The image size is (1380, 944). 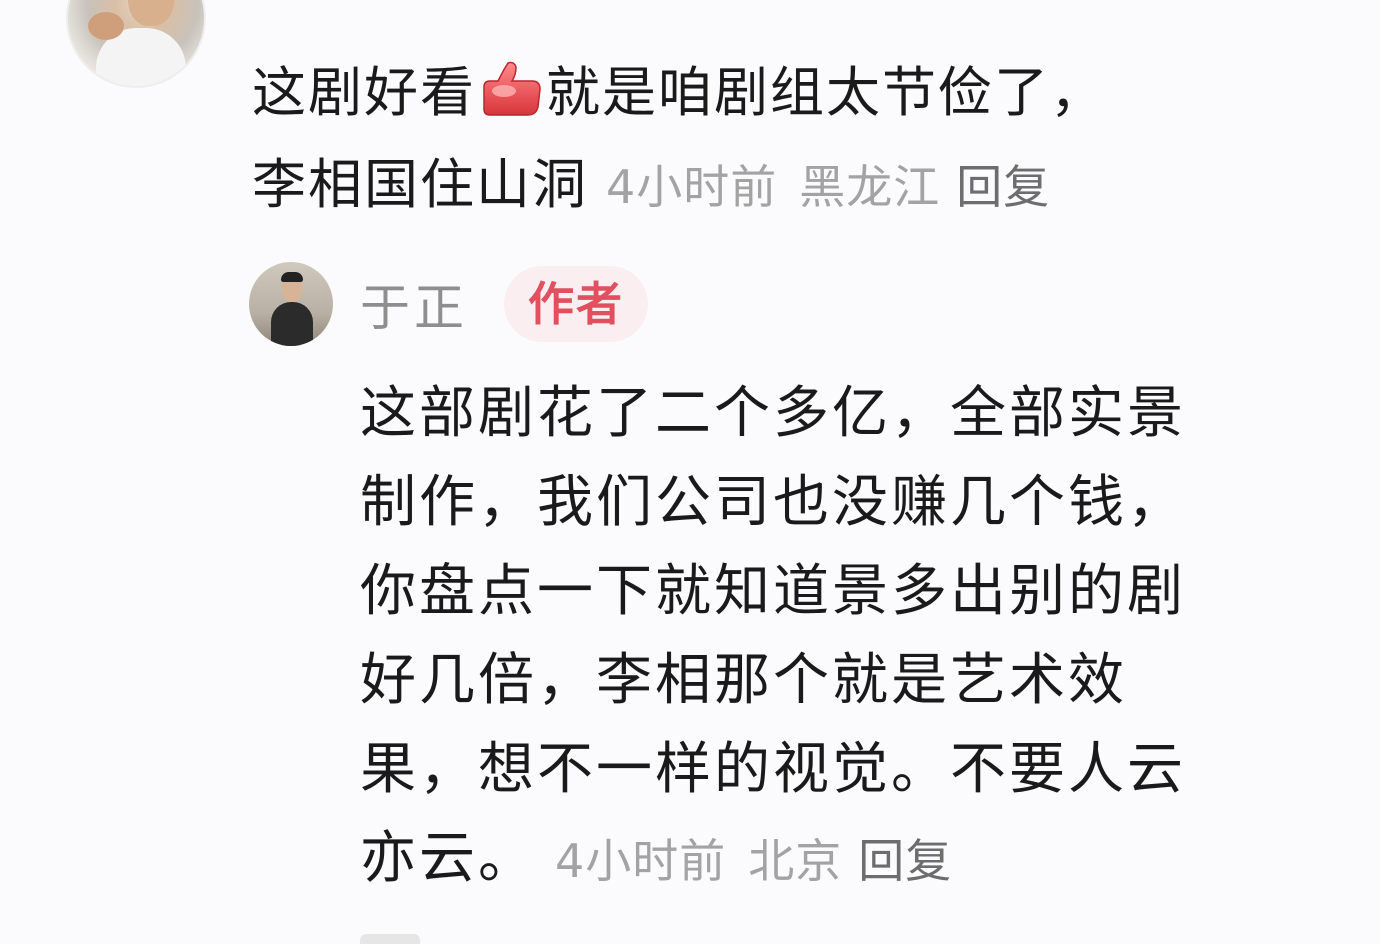 I want to click on comment-text-part: 这剧好看, so click(x=364, y=92).